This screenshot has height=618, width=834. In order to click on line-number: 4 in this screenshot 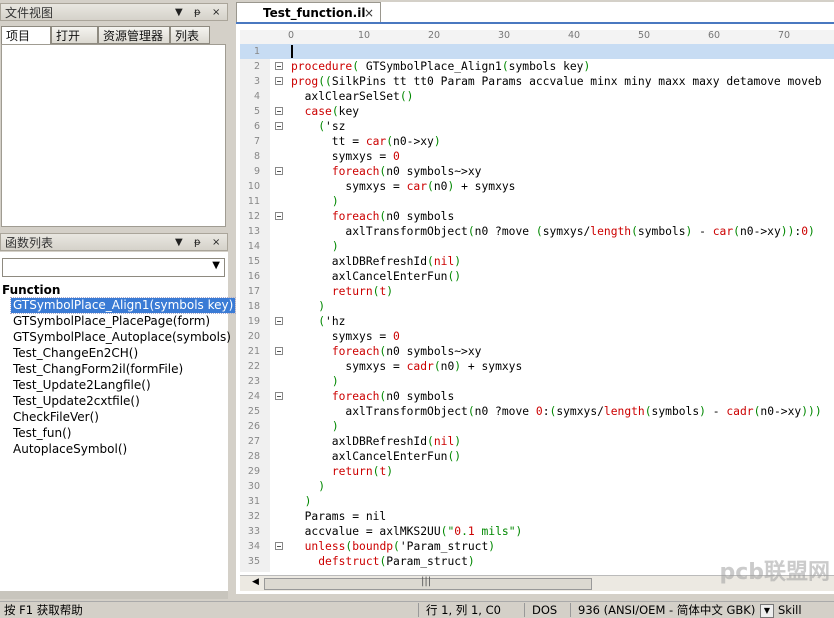, I will do `click(256, 96)`.